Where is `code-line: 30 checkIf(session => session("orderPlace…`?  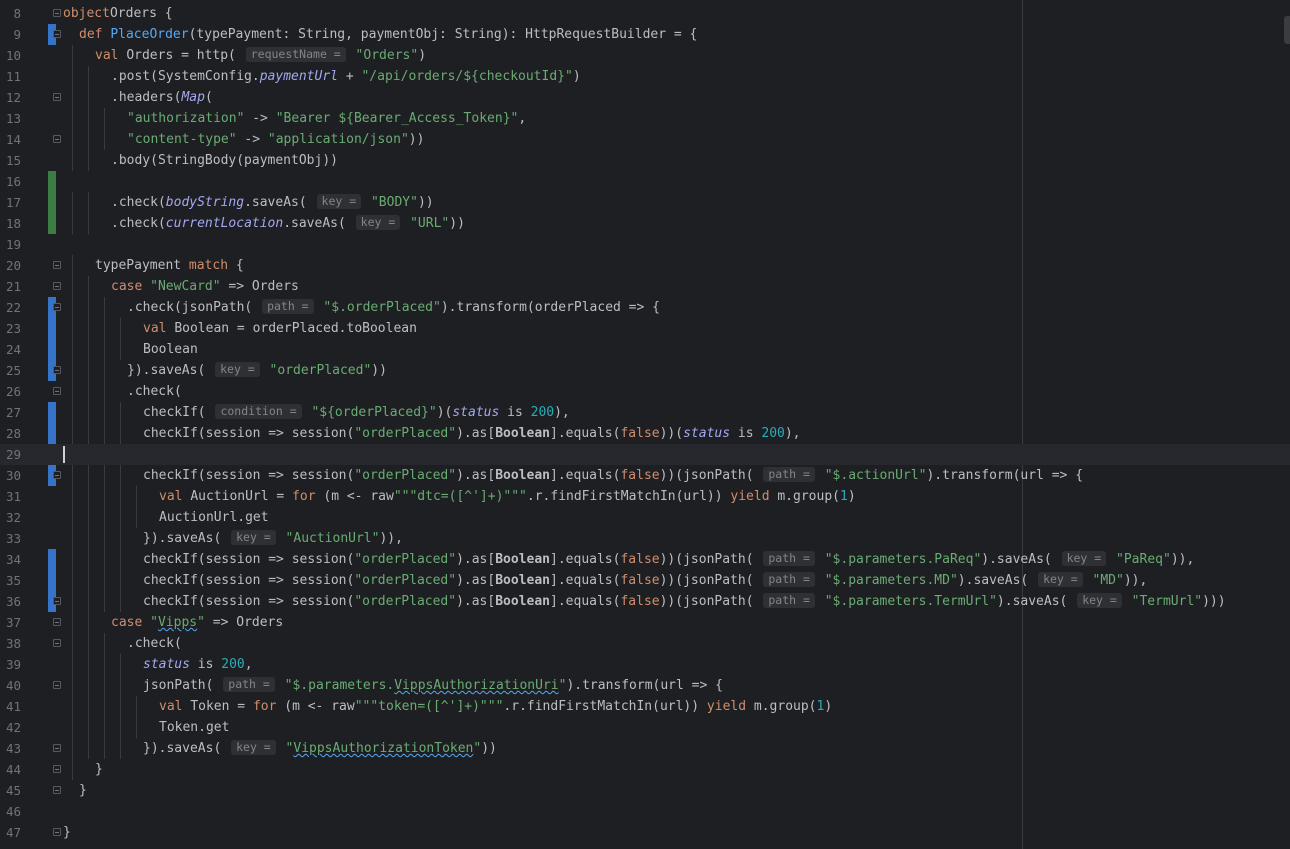 code-line: 30 checkIf(session => session("orderPlace… is located at coordinates (645, 475).